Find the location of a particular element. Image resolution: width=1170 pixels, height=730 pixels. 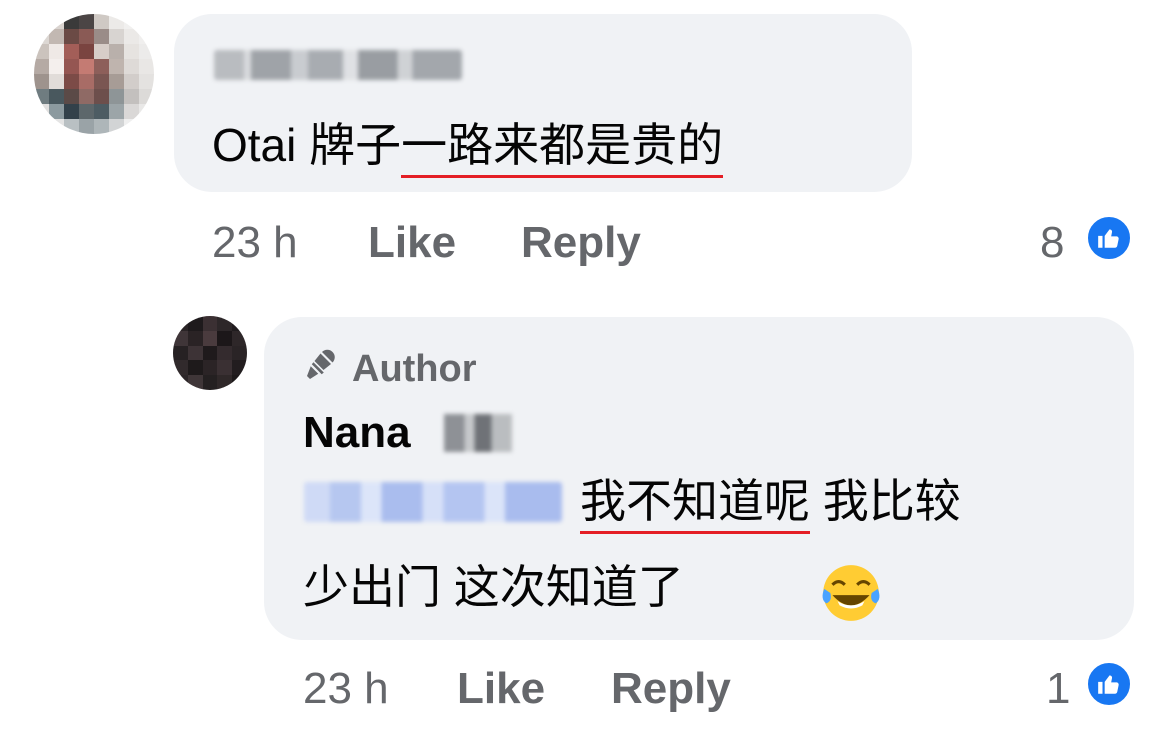

comment-text-underlined: 一路来都是贵的 is located at coordinates (562, 148).